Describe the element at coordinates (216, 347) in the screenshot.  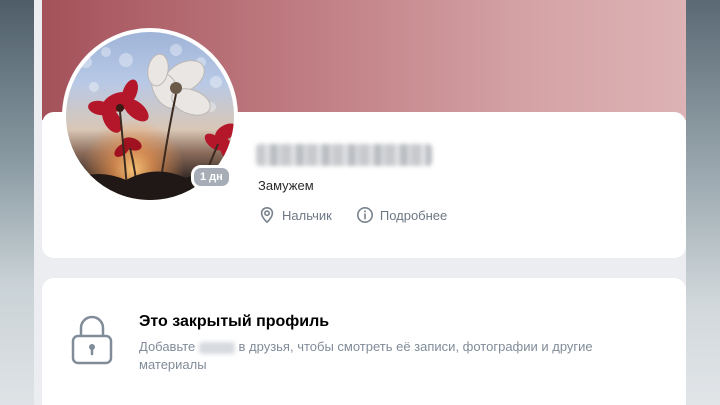
I see `blurred-name-inline` at that location.